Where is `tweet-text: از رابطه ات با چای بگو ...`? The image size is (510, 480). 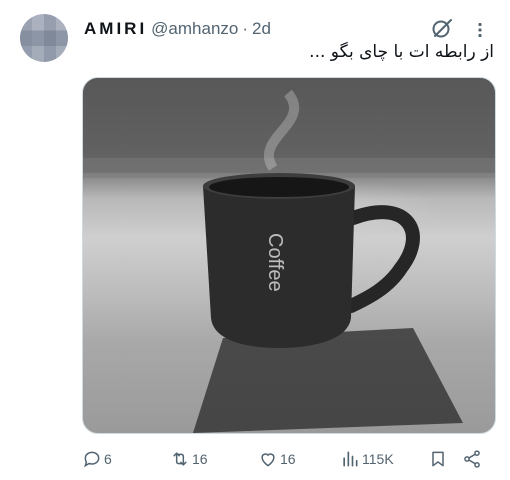 tweet-text: از رابطه ات با چای بگو ... is located at coordinates (401, 52).